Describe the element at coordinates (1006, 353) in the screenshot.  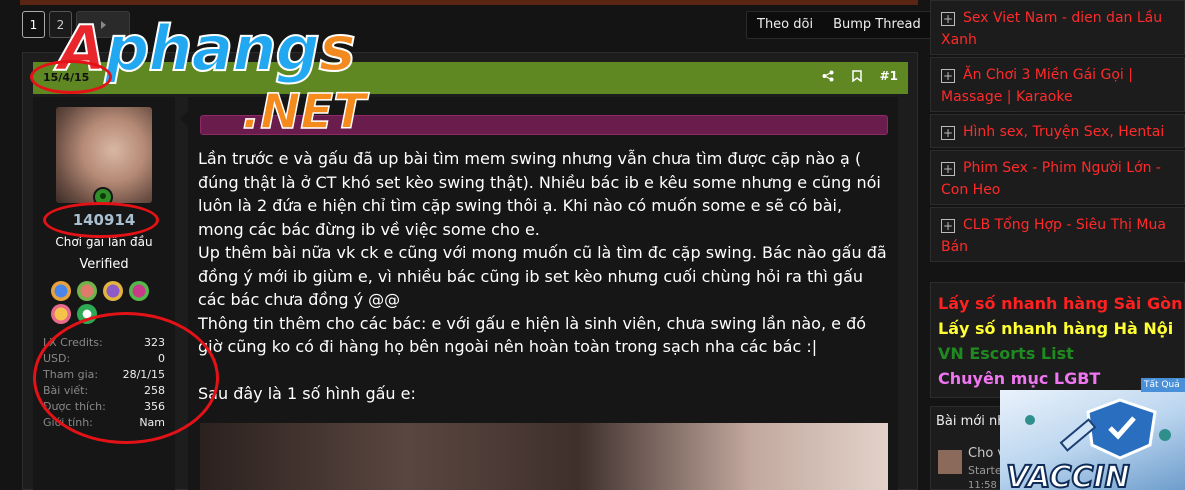
I see `quick-link-escorts: VN Escorts List` at that location.